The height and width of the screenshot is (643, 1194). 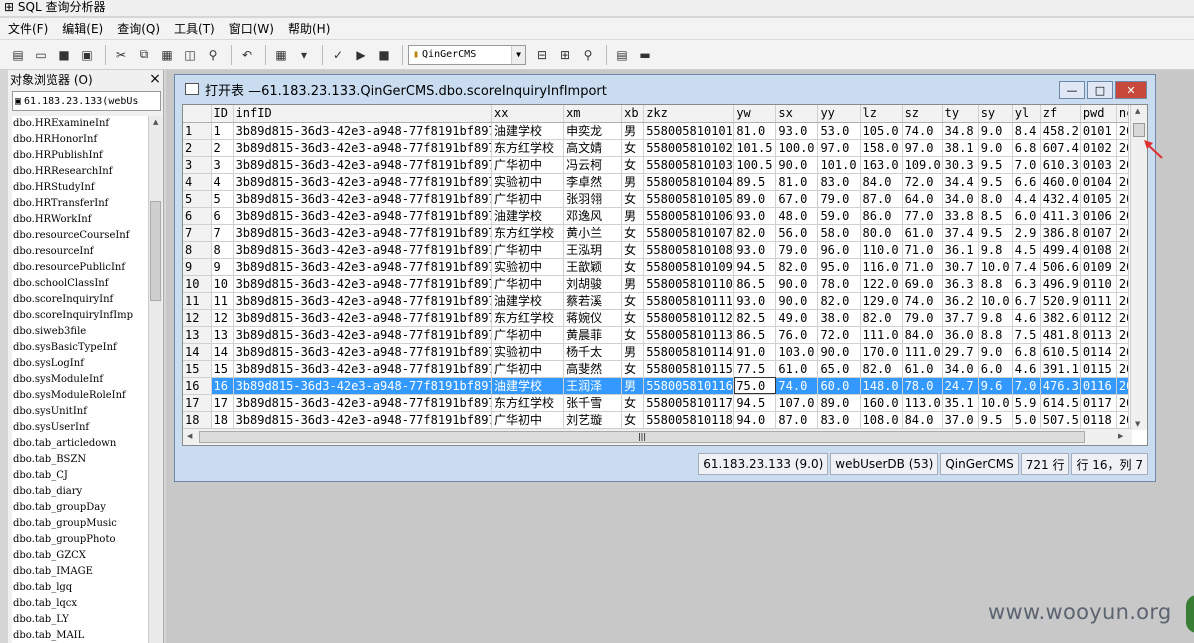 What do you see at coordinates (593, 420) in the screenshot?
I see `table-cell: 刘艺璇` at bounding box center [593, 420].